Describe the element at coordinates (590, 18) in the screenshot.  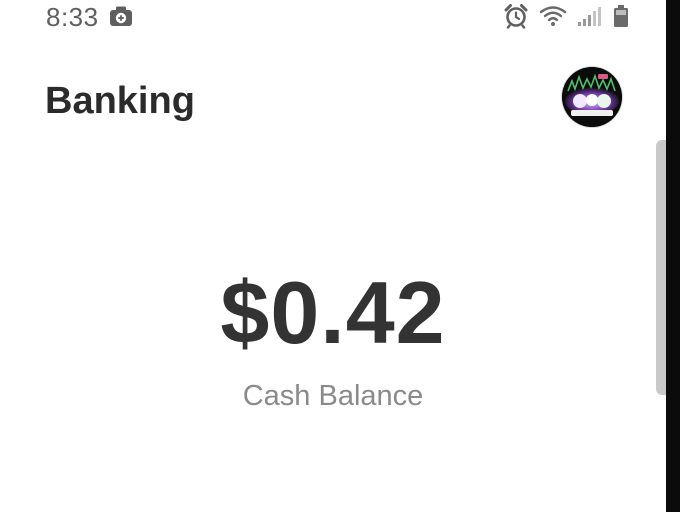
I see `signal-icon` at that location.